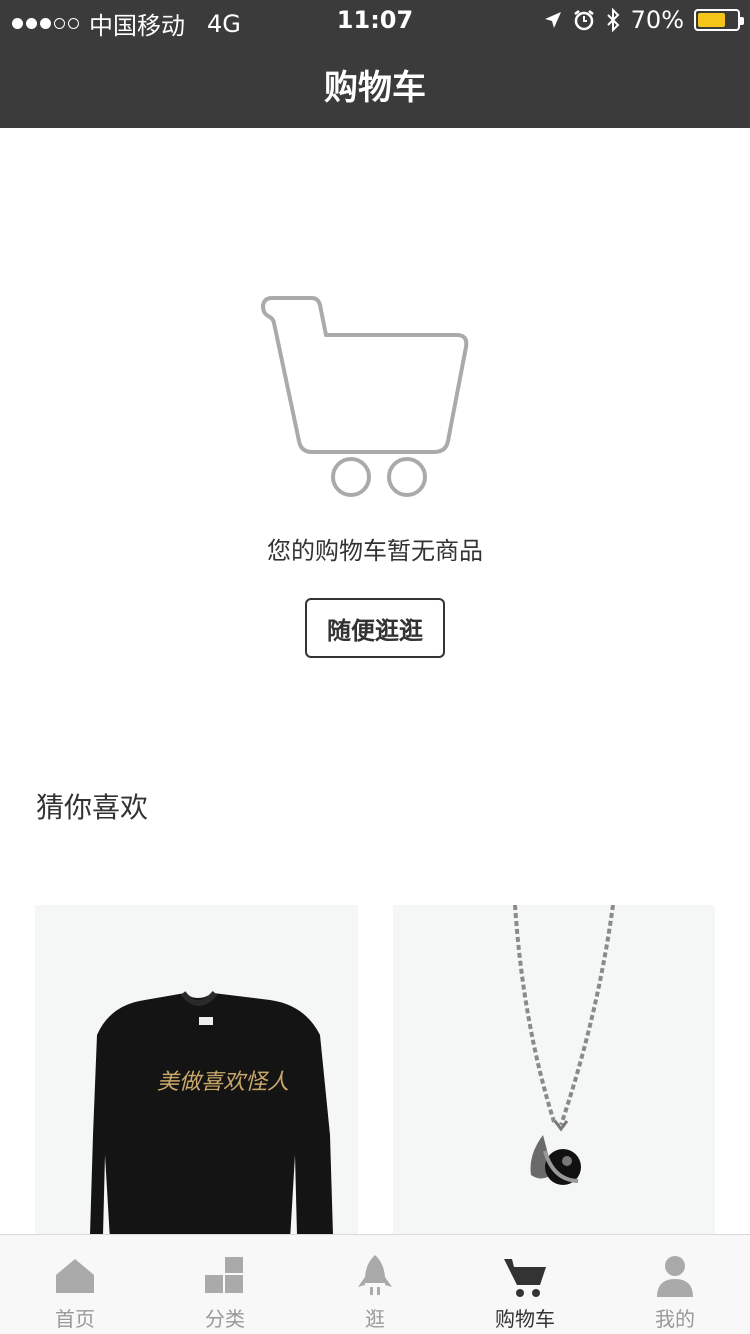 This screenshot has height=1334, width=750. What do you see at coordinates (225, 1319) in the screenshot?
I see `tab-category-label: 分类` at bounding box center [225, 1319].